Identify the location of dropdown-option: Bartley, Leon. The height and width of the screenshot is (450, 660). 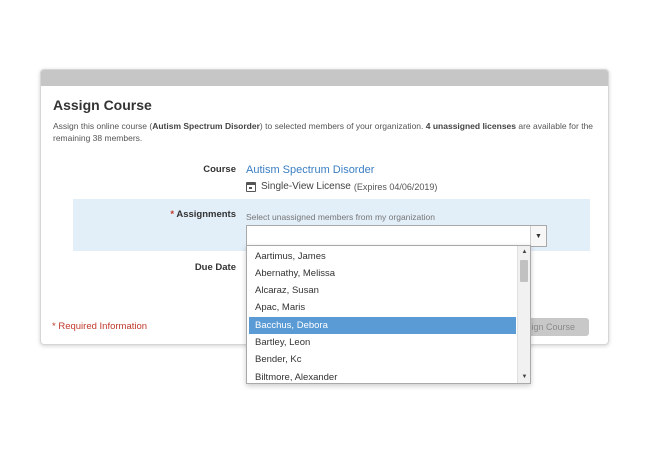
(382, 342).